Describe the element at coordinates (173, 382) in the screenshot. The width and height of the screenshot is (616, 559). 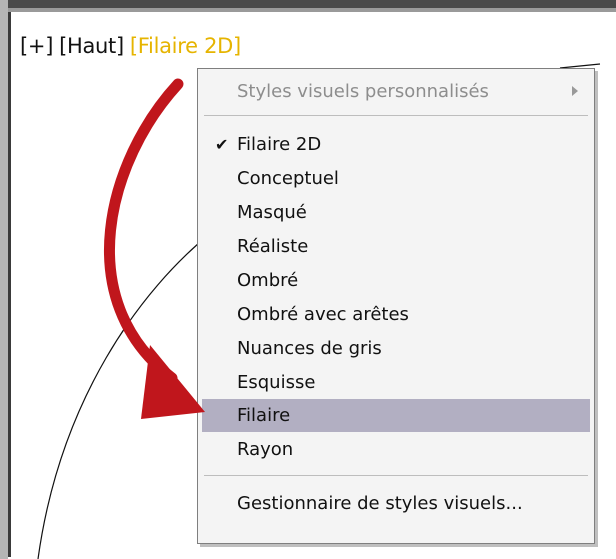
I see `annotation-arrow-head` at that location.